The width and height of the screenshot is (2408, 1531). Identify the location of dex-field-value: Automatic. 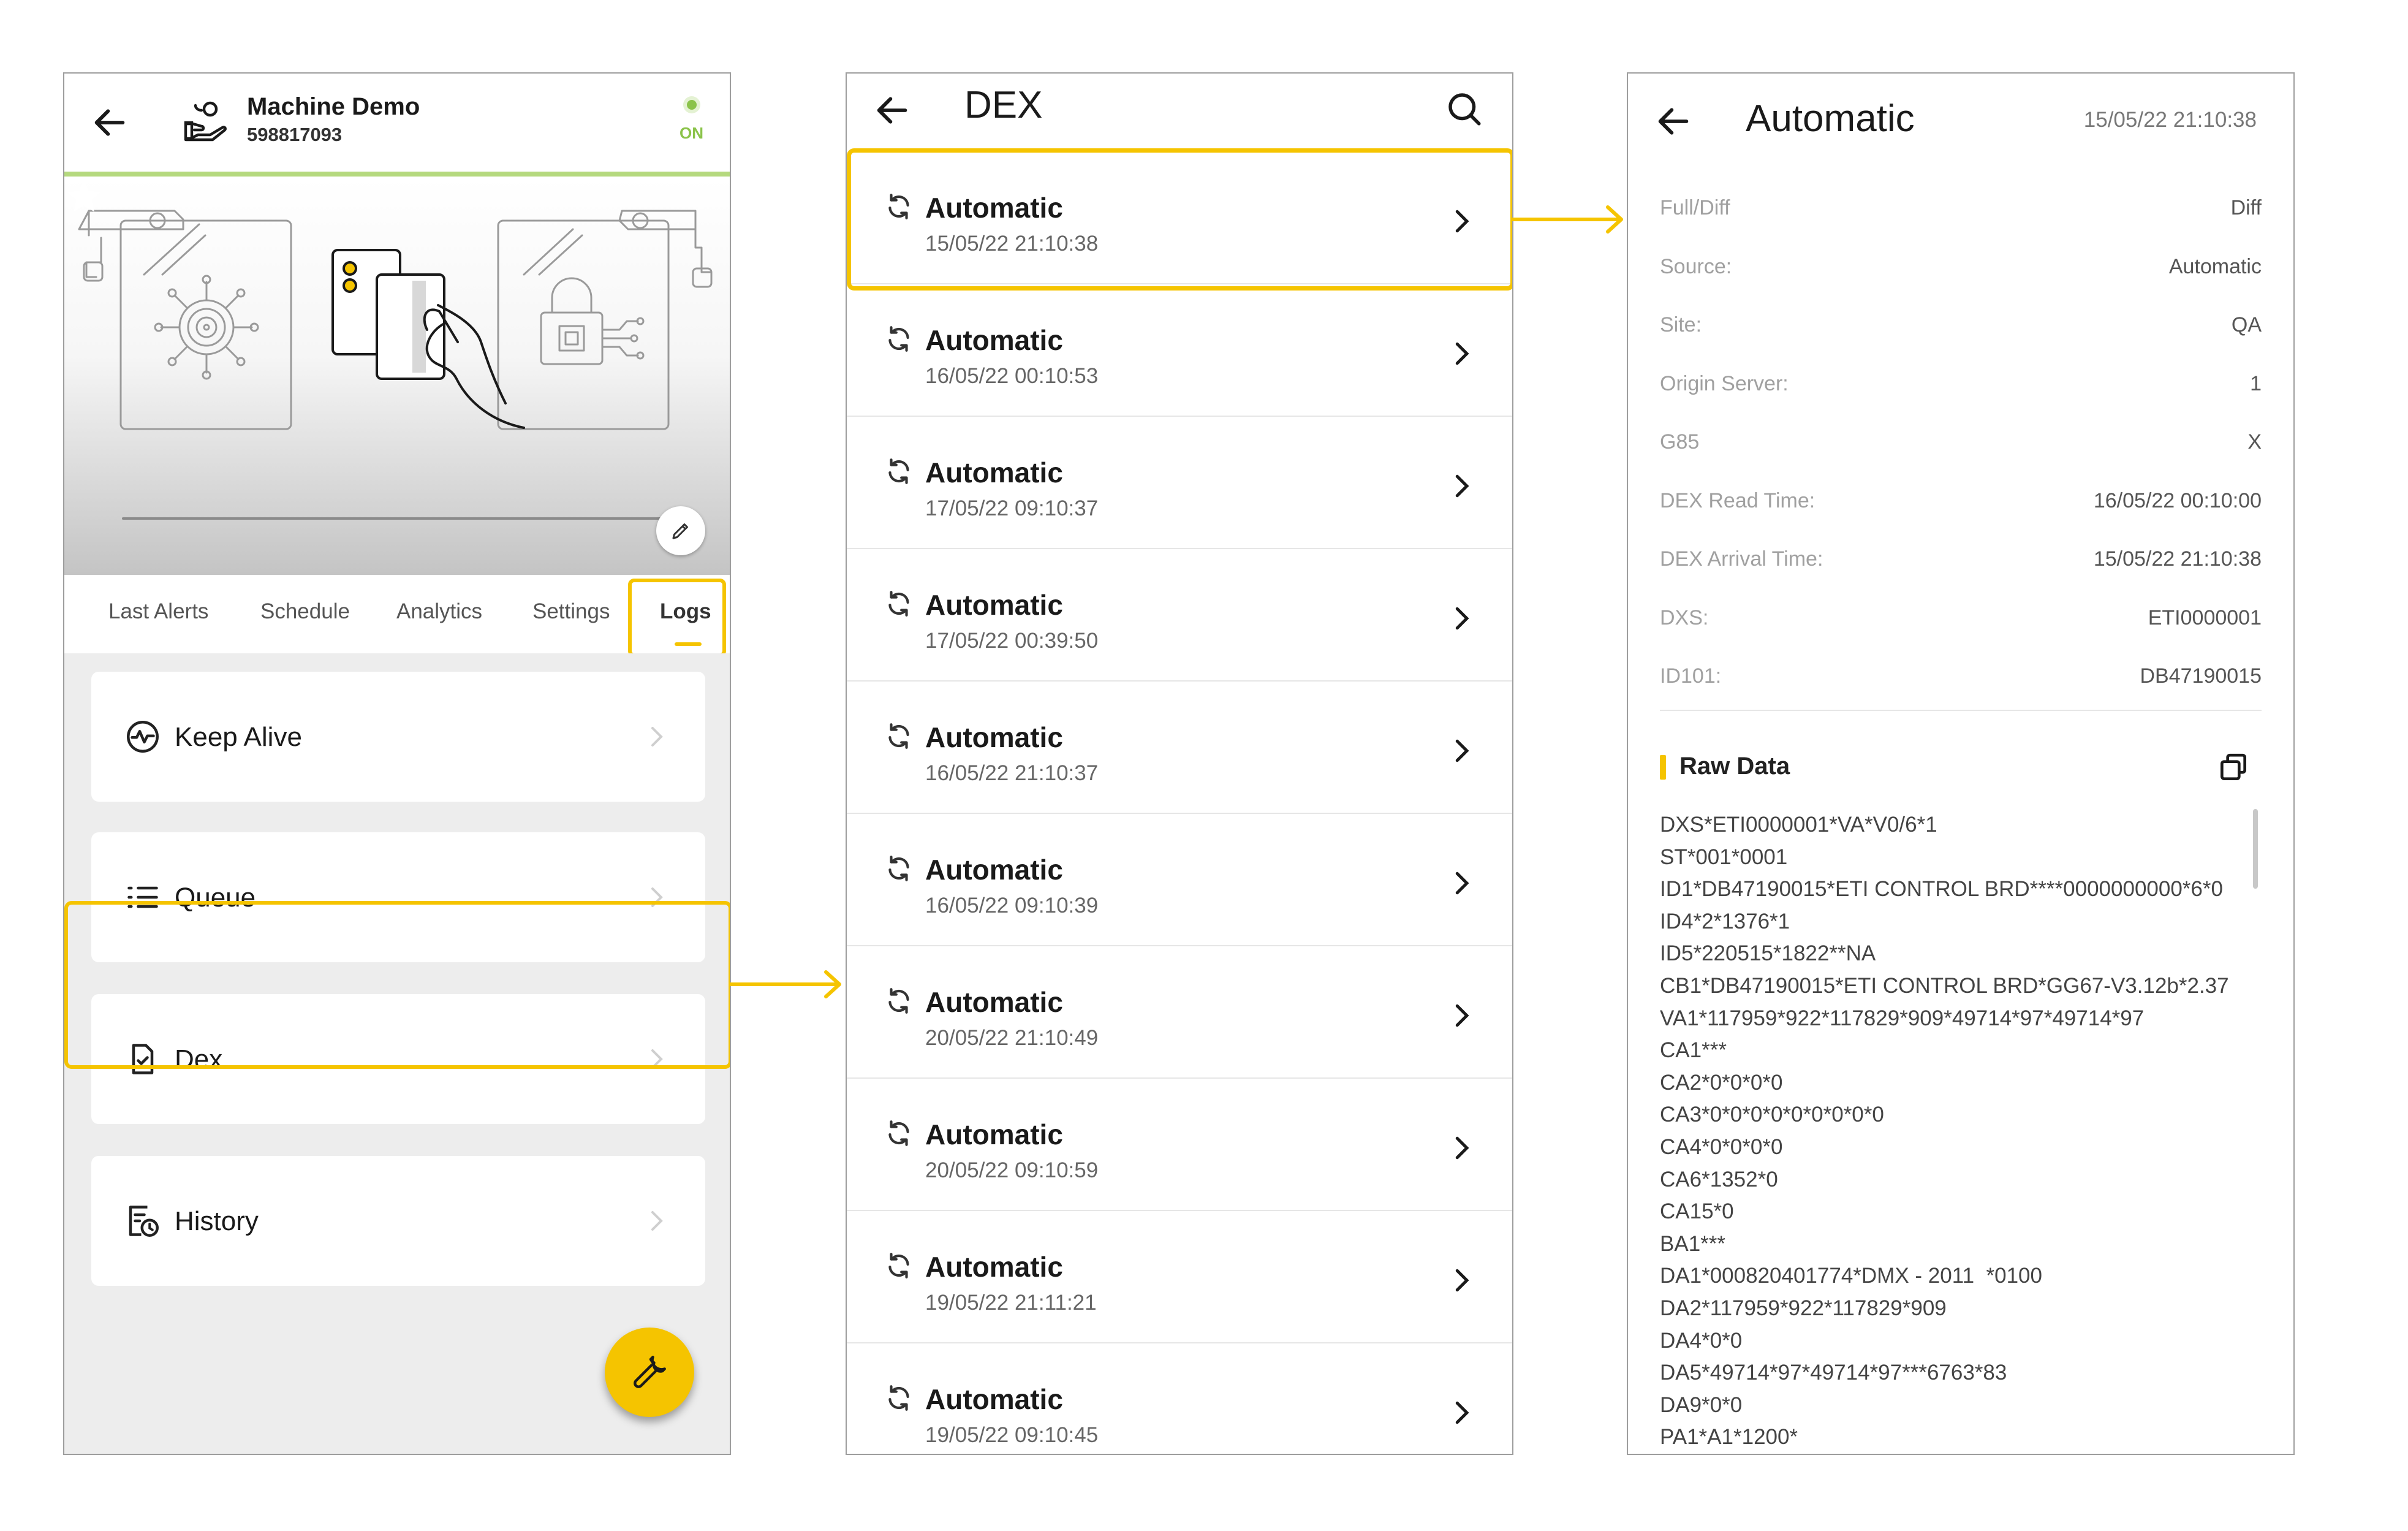
(2215, 266).